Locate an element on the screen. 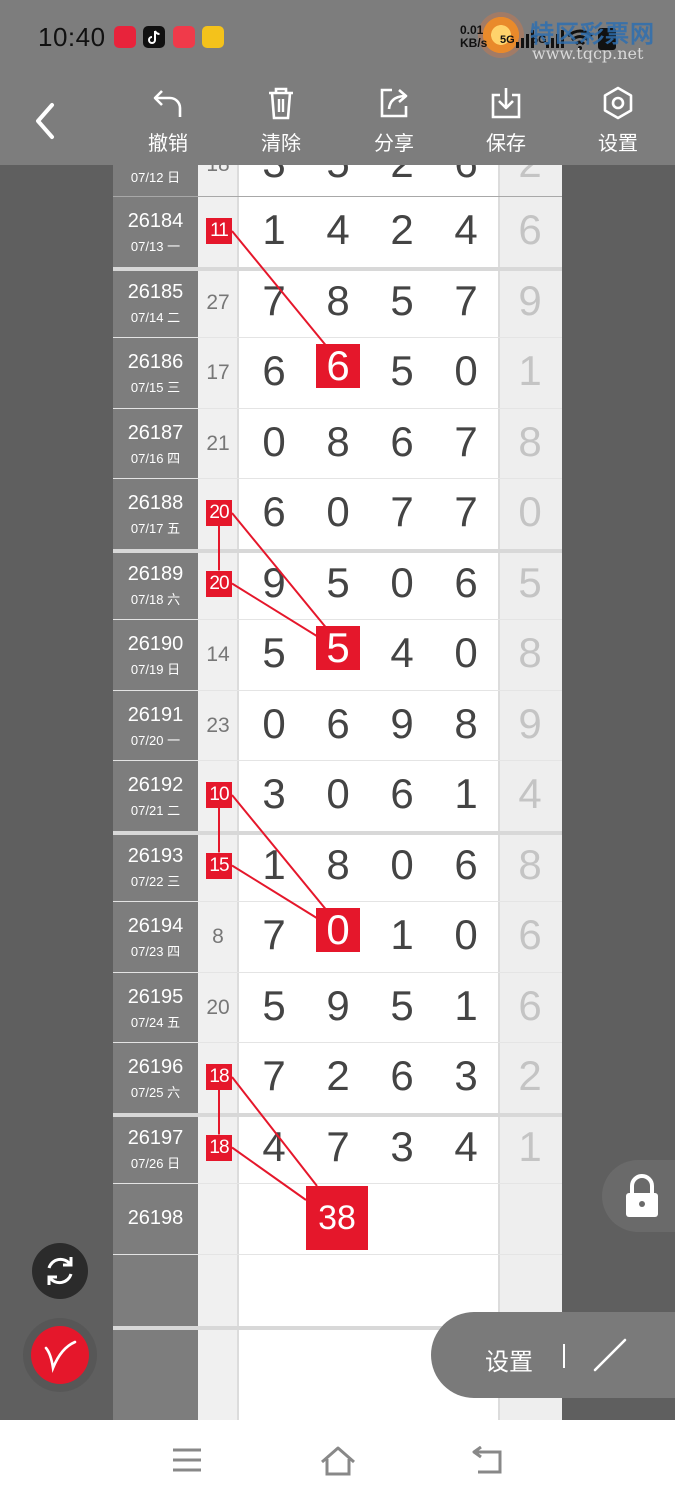 Image resolution: width=675 pixels, height=1500 pixels. save-button: 保存 is located at coordinates (506, 122).